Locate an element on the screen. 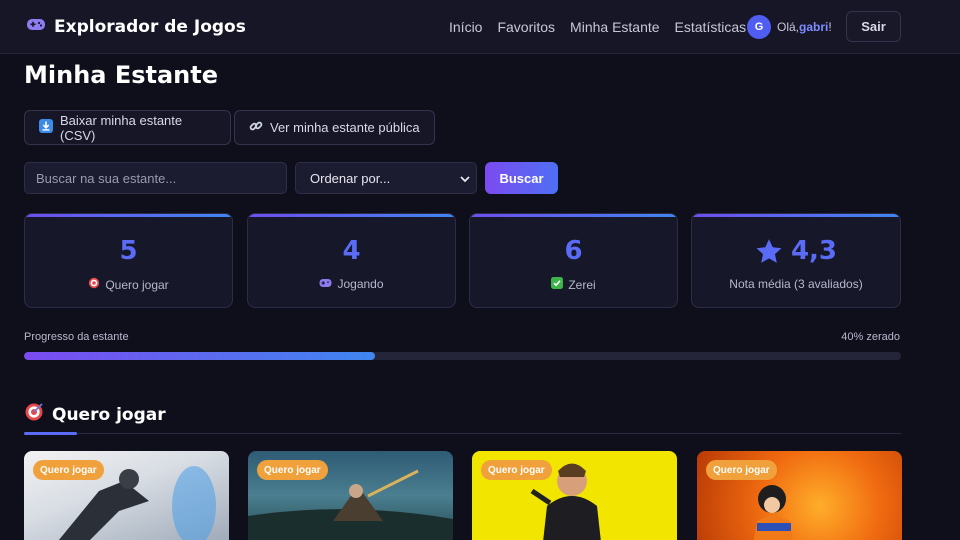  download-csv-button: Baixar minha estante (CSV) is located at coordinates (127, 127).